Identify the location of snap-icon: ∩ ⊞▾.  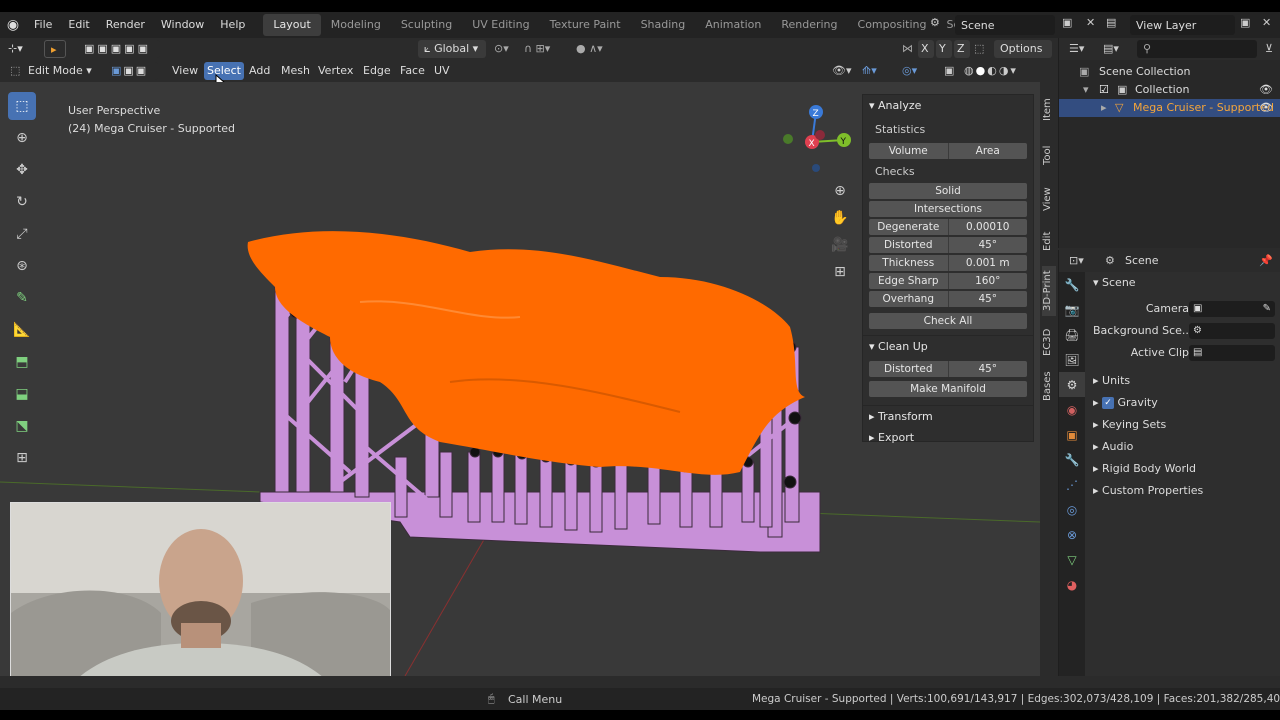
(537, 49).